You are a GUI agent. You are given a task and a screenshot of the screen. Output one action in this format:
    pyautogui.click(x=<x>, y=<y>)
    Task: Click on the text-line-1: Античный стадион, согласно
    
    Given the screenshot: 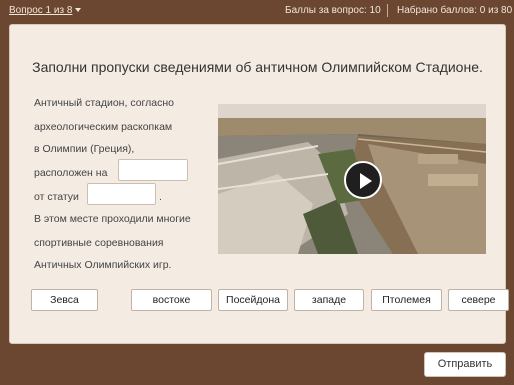 What is the action you would take?
    pyautogui.click(x=104, y=103)
    